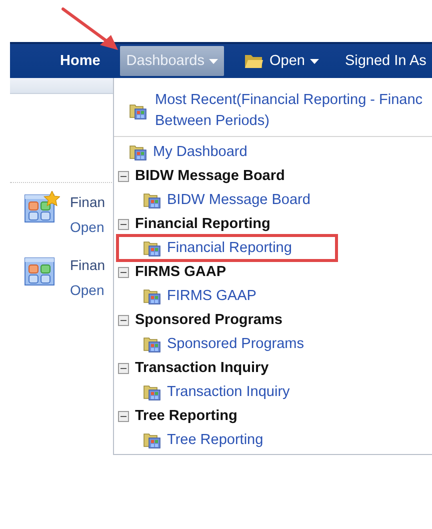 The width and height of the screenshot is (432, 529). What do you see at coordinates (210, 176) in the screenshot?
I see `group-heading: BIDW Message Board` at bounding box center [210, 176].